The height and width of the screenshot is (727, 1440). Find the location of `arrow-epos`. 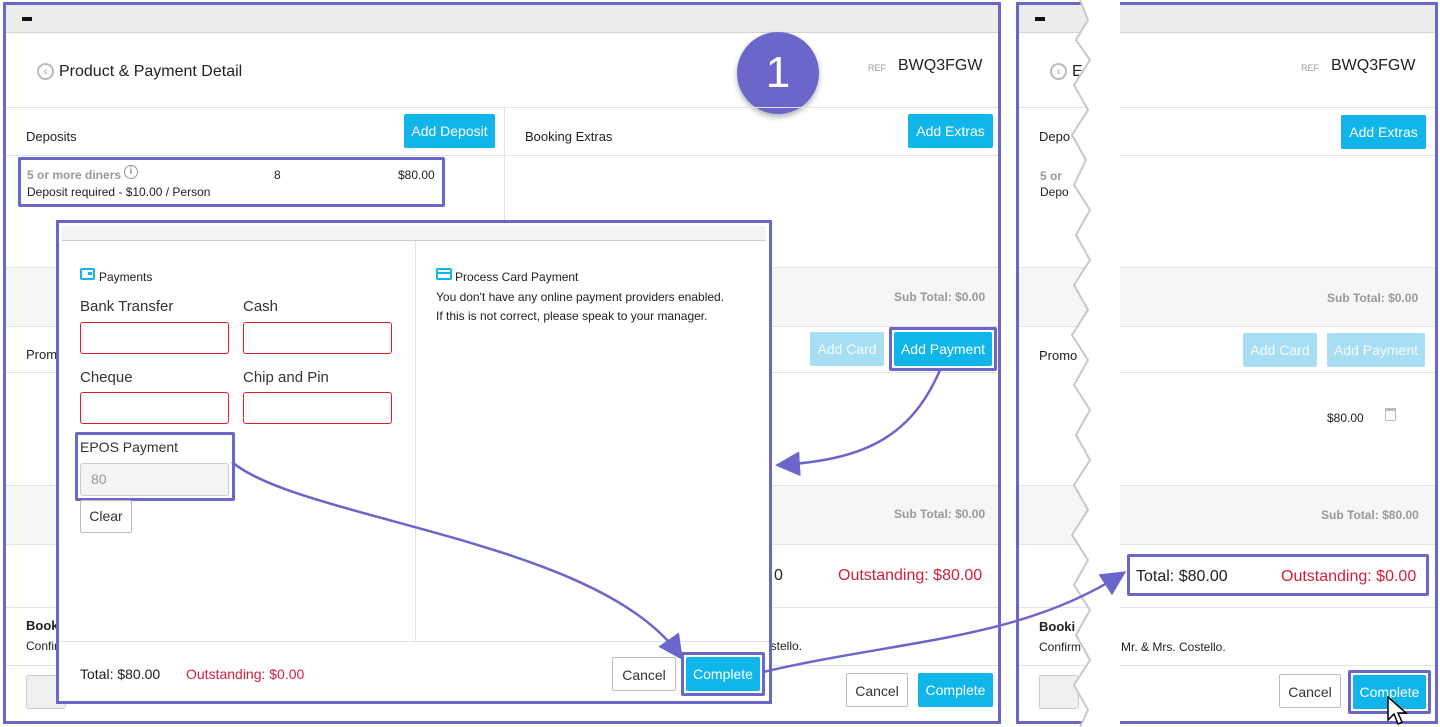

arrow-epos is located at coordinates (457, 561).